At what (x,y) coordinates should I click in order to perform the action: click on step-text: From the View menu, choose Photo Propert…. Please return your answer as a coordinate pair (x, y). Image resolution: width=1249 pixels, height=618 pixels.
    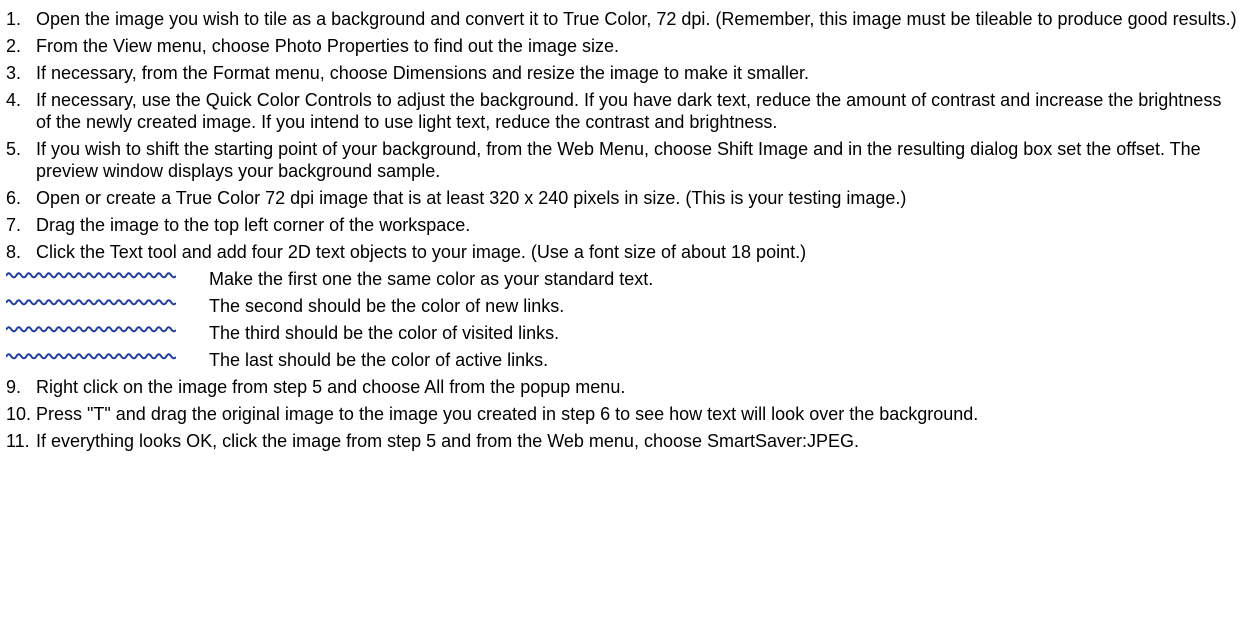
    Looking at the image, I should click on (327, 46).